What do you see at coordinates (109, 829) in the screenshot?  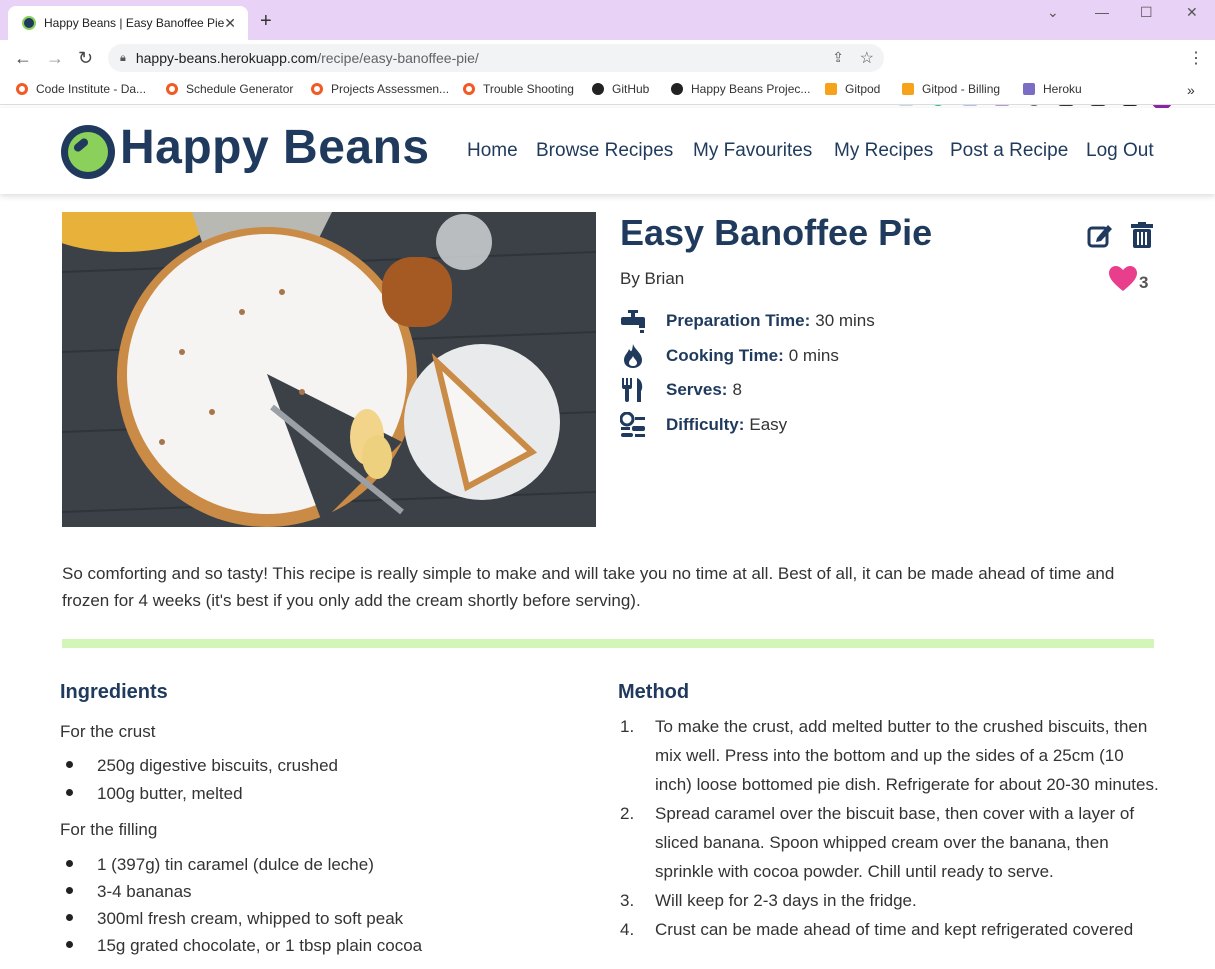 I see `filling-subheading: For the filling` at bounding box center [109, 829].